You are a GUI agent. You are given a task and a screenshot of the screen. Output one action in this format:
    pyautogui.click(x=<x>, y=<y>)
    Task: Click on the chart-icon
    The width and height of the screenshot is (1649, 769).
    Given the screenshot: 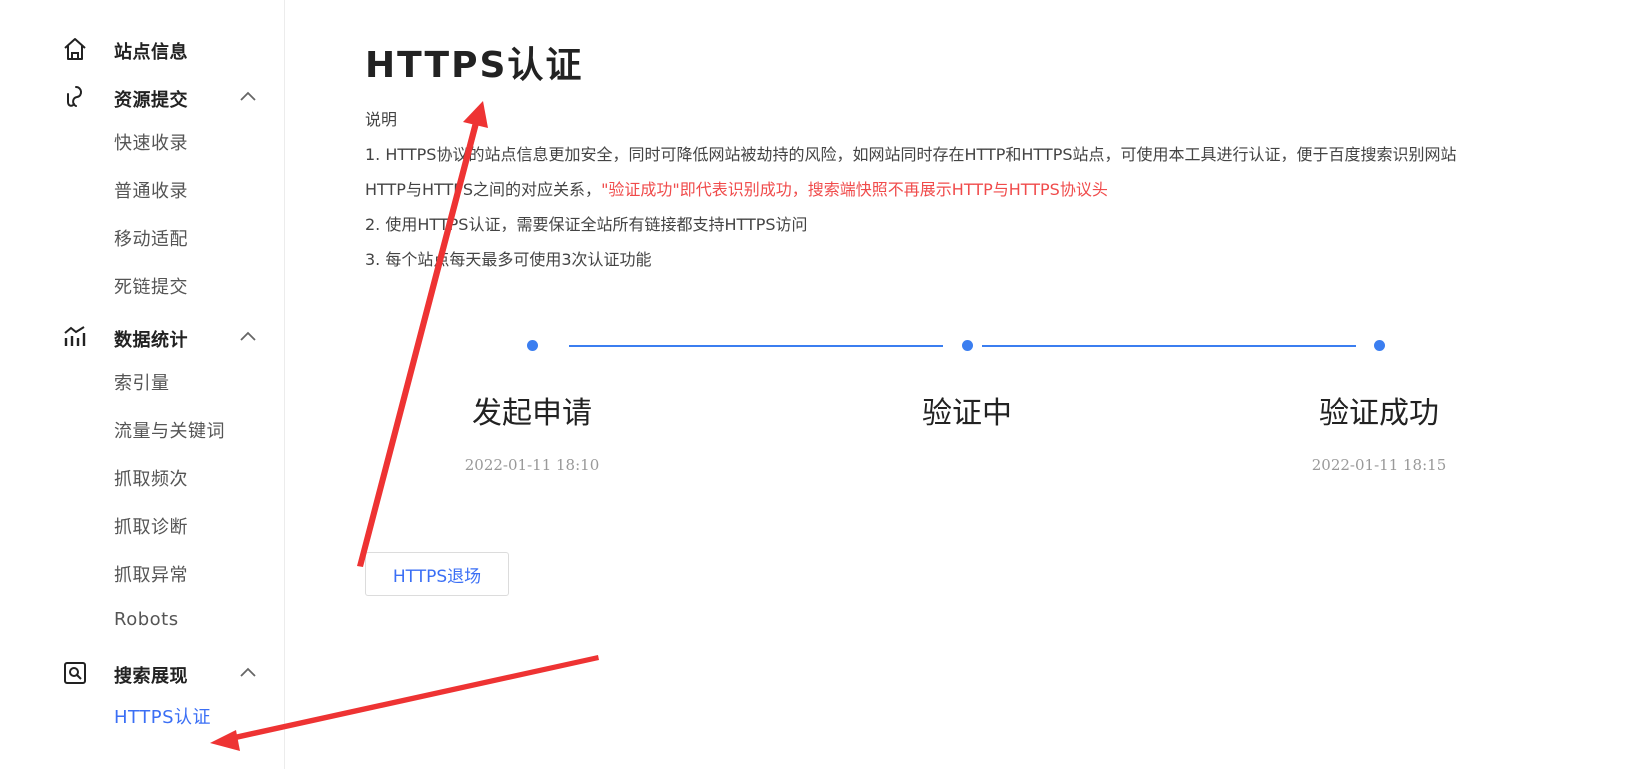 What is the action you would take?
    pyautogui.click(x=75, y=337)
    